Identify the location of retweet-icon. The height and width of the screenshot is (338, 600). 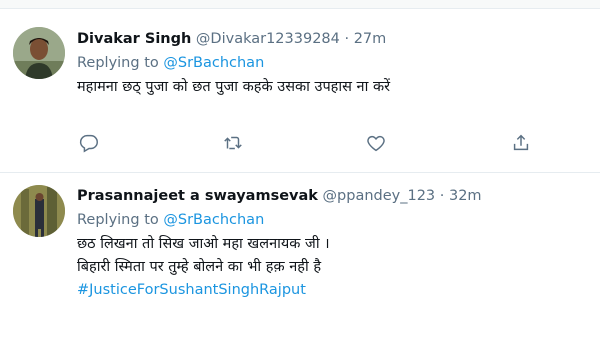
(234, 144).